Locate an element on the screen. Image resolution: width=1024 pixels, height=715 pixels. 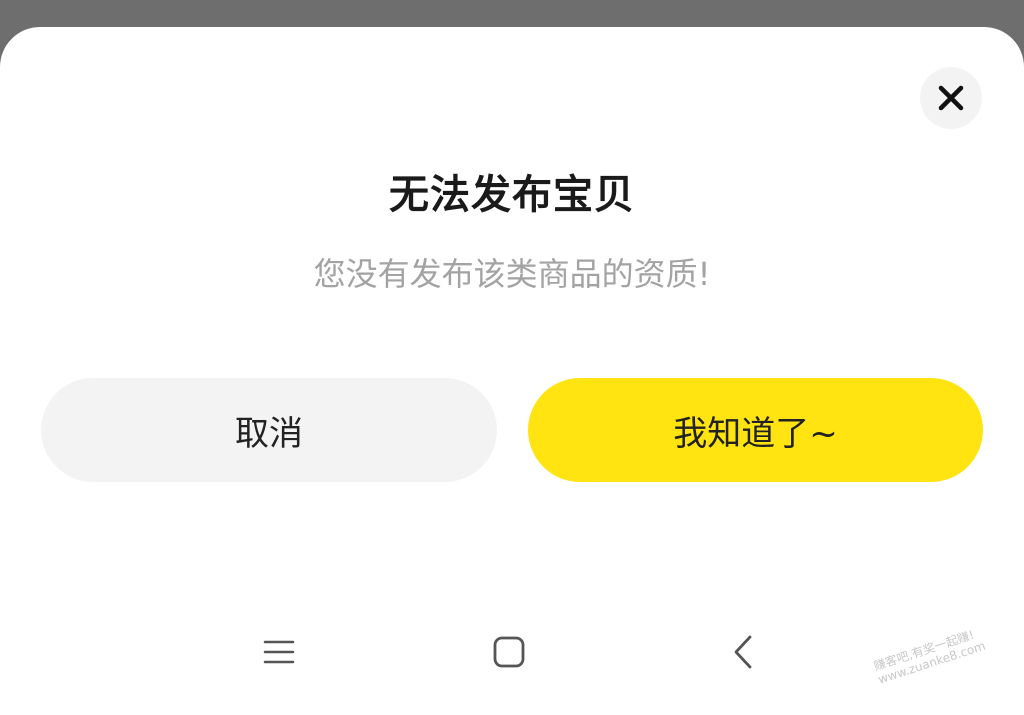
dialog-title: 无法发布宝贝 is located at coordinates (512, 195).